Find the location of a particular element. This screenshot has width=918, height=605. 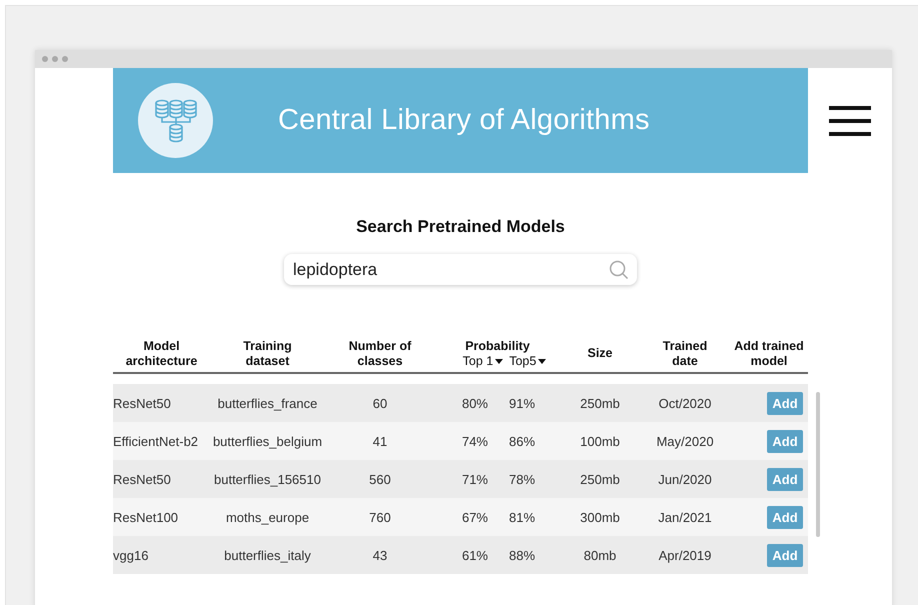

table-cell-text: 78% is located at coordinates (522, 479).